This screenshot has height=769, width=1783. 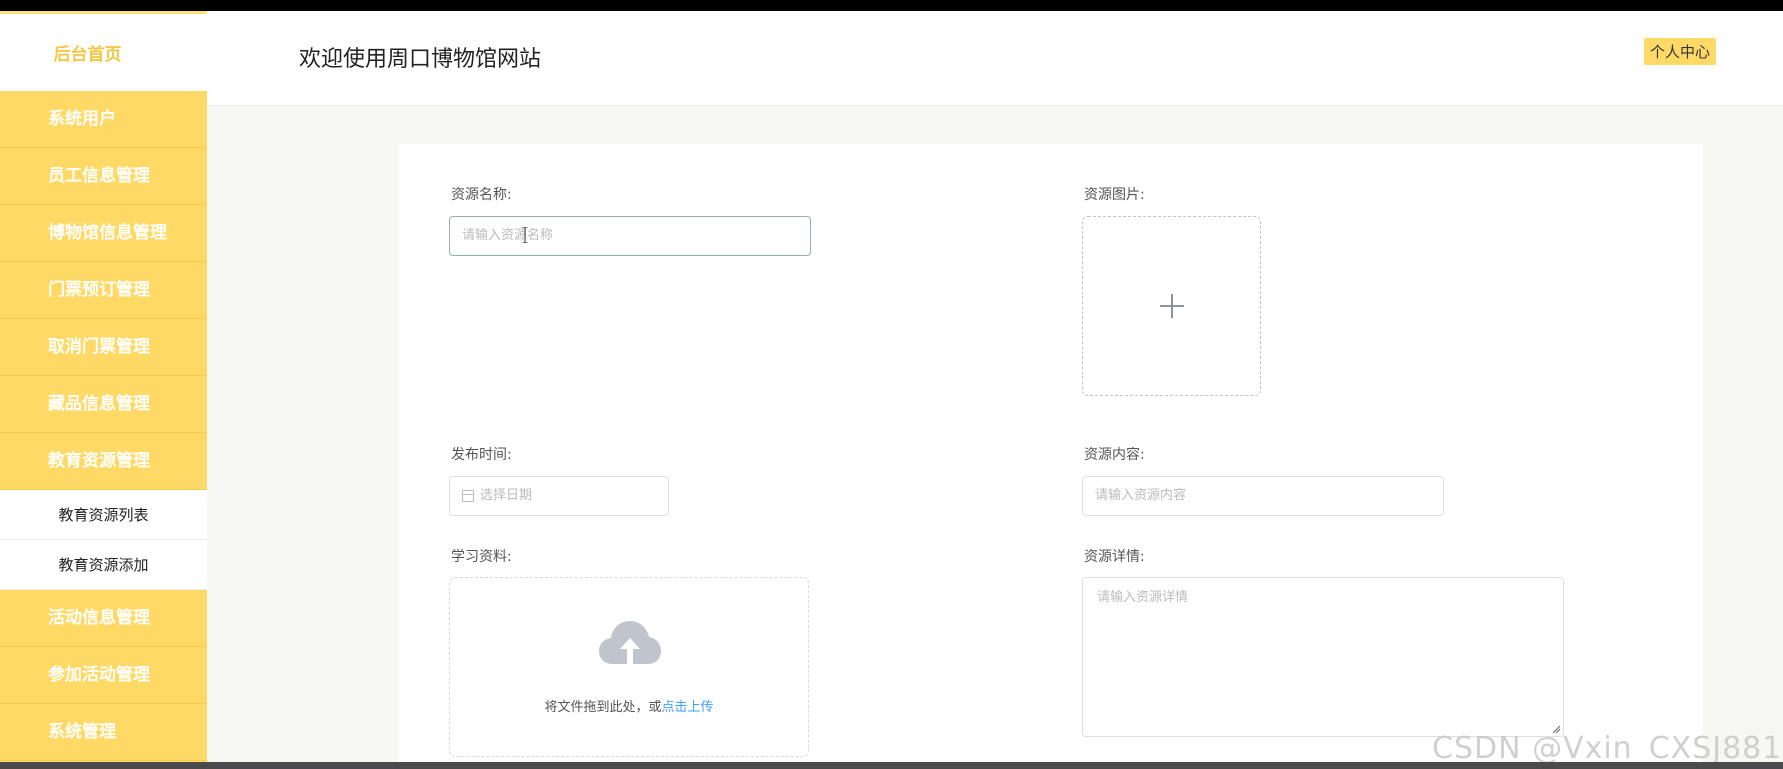 What do you see at coordinates (103, 461) in the screenshot?
I see `sidebar-item-education: 教育资源管理` at bounding box center [103, 461].